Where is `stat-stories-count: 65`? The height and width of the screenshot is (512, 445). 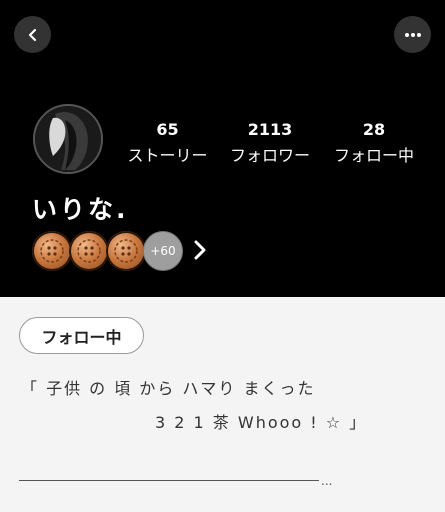
stat-stories-count: 65 is located at coordinates (167, 129).